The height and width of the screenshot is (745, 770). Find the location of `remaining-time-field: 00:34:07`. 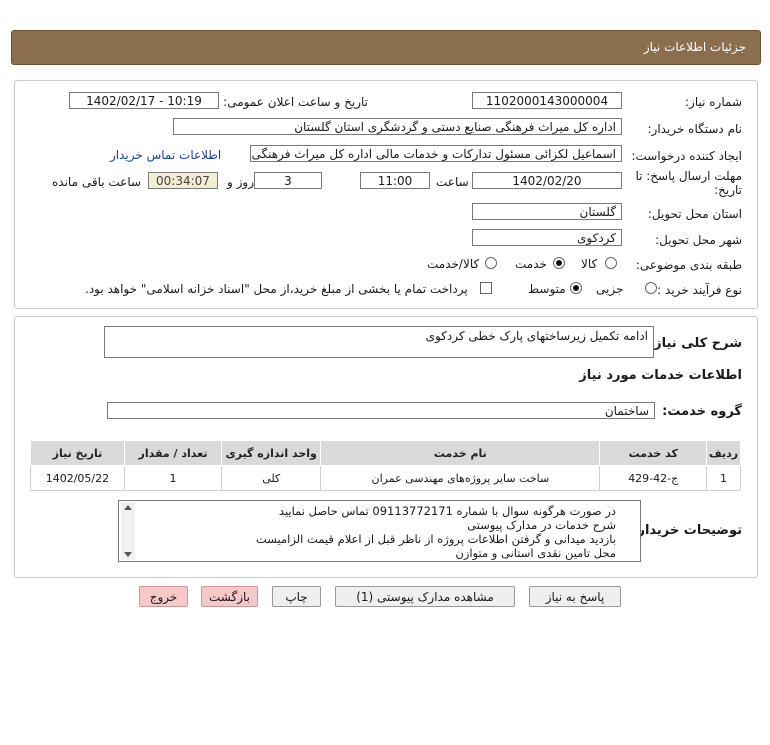

remaining-time-field: 00:34:07 is located at coordinates (183, 180).